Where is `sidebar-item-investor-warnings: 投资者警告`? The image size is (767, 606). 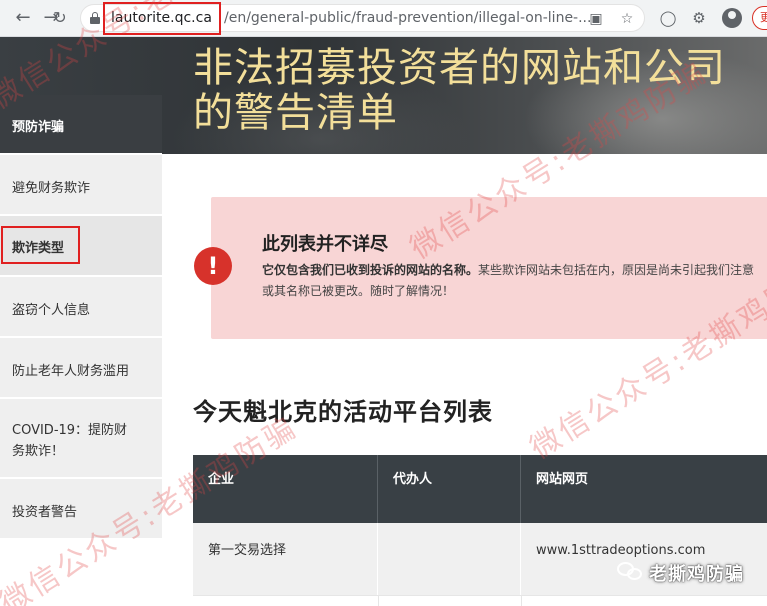 sidebar-item-investor-warnings: 投资者警告 is located at coordinates (81, 509).